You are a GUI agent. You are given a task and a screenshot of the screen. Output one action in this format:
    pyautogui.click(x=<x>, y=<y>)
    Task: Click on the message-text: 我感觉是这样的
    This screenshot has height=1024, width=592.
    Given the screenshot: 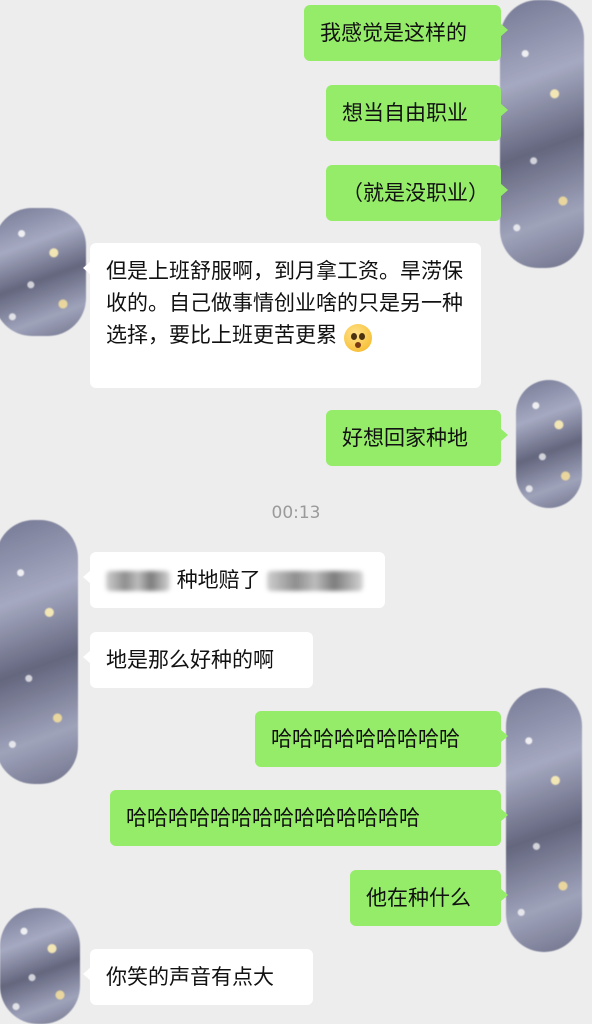 What is the action you would take?
    pyautogui.click(x=393, y=33)
    